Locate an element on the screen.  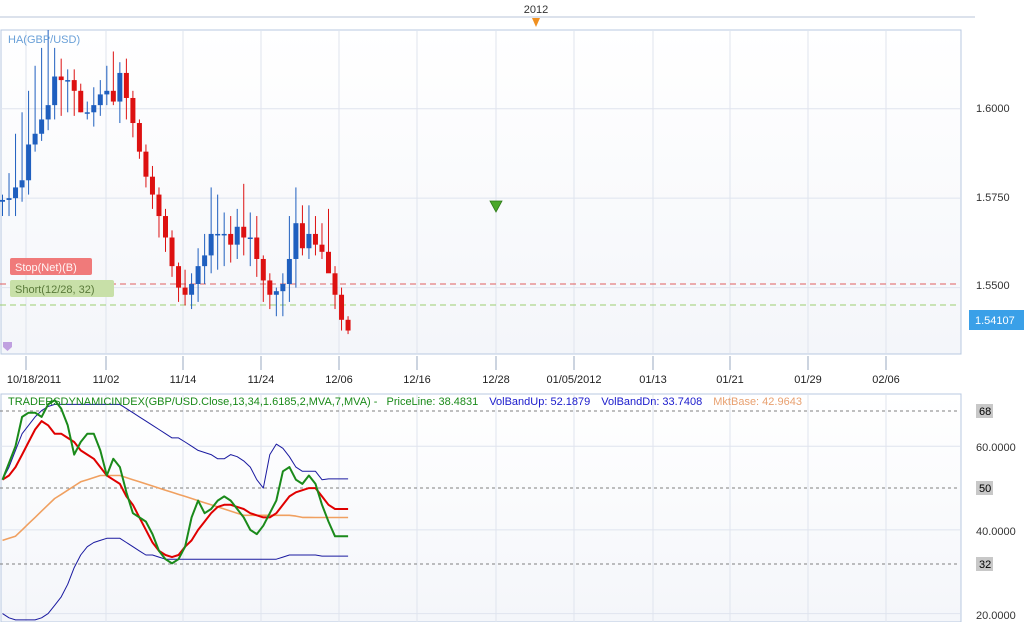
x-tick-label: 12/06 is located at coordinates (339, 380).